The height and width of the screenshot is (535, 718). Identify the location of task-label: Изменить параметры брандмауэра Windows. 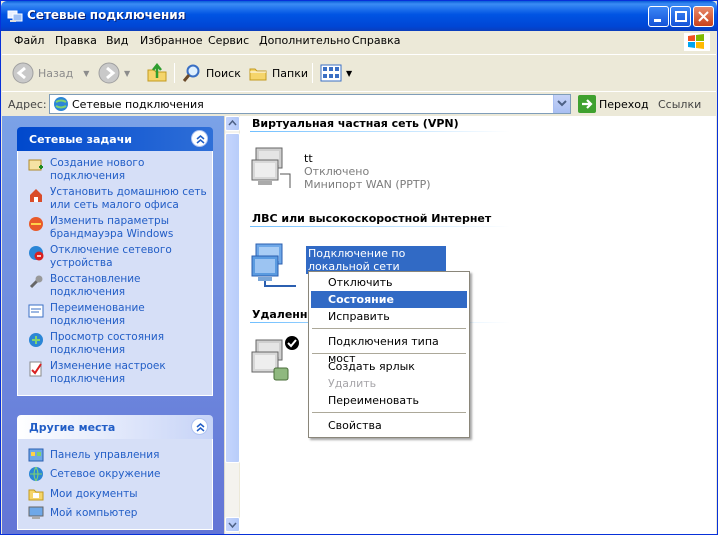
(112, 227).